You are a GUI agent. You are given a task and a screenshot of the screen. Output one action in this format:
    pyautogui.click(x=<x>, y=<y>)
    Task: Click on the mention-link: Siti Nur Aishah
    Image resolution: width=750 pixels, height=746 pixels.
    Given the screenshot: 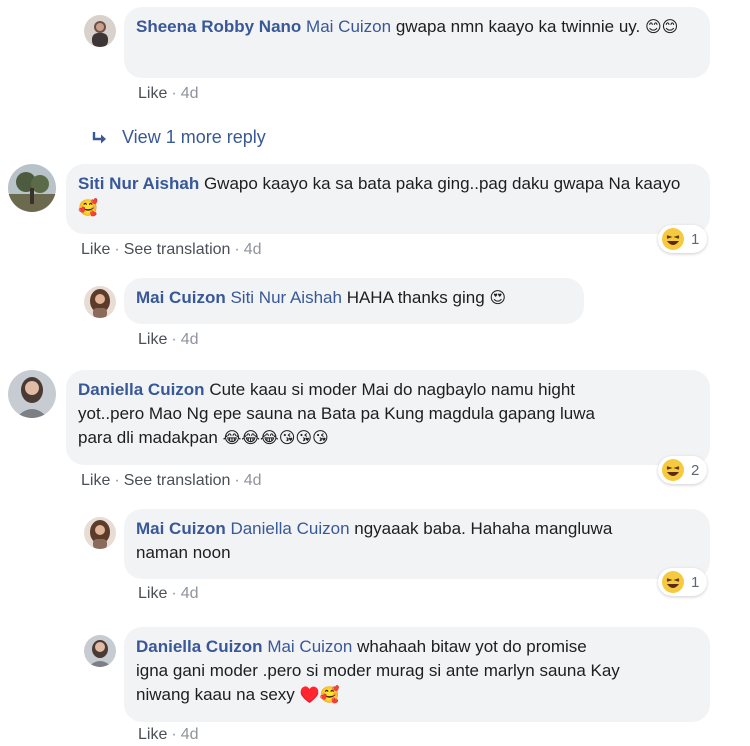 What is the action you would take?
    pyautogui.click(x=286, y=297)
    